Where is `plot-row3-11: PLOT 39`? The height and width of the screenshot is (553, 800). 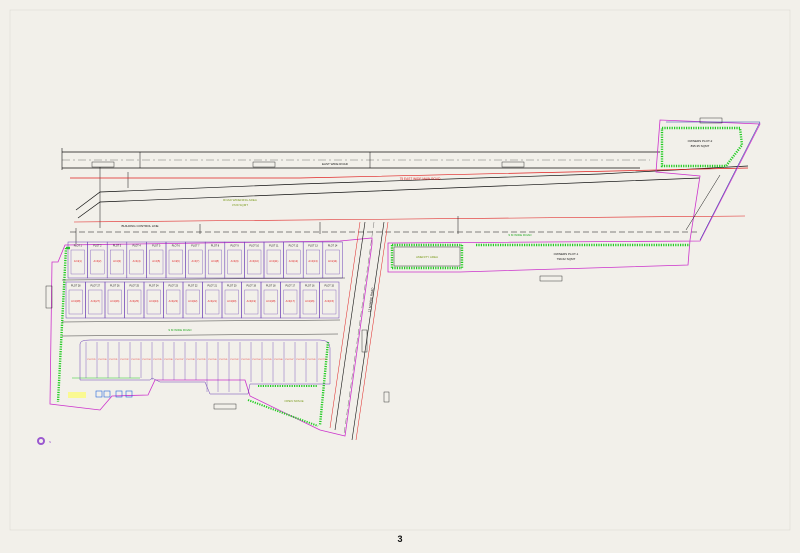 plot-row3-11: PLOT 39 is located at coordinates (201, 361).